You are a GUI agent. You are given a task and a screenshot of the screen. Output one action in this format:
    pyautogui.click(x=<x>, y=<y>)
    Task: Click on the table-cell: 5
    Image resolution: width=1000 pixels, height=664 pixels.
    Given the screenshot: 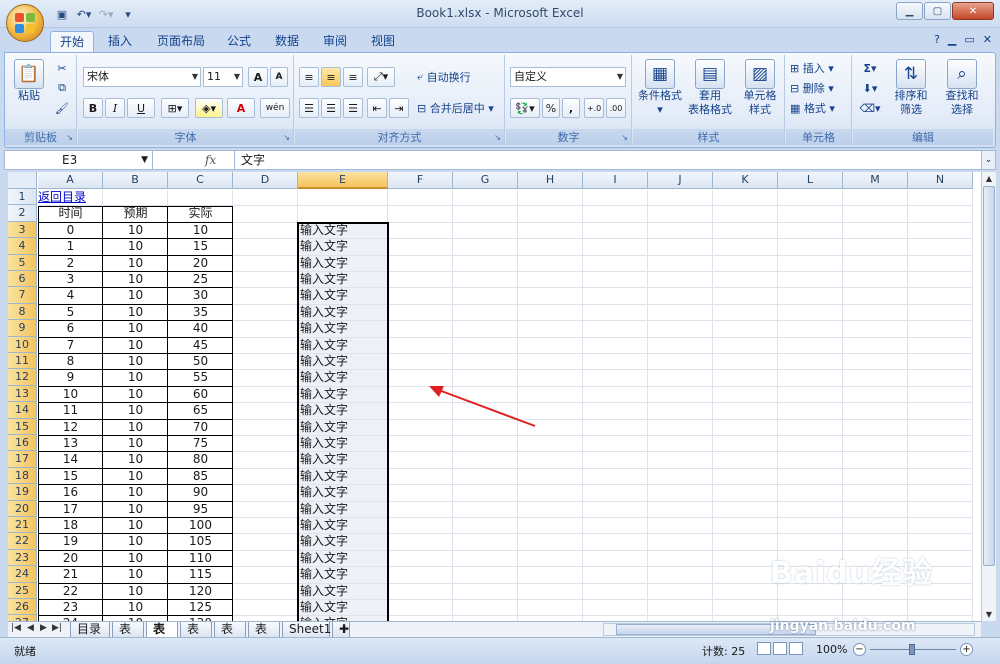 What is the action you would take?
    pyautogui.click(x=70, y=313)
    